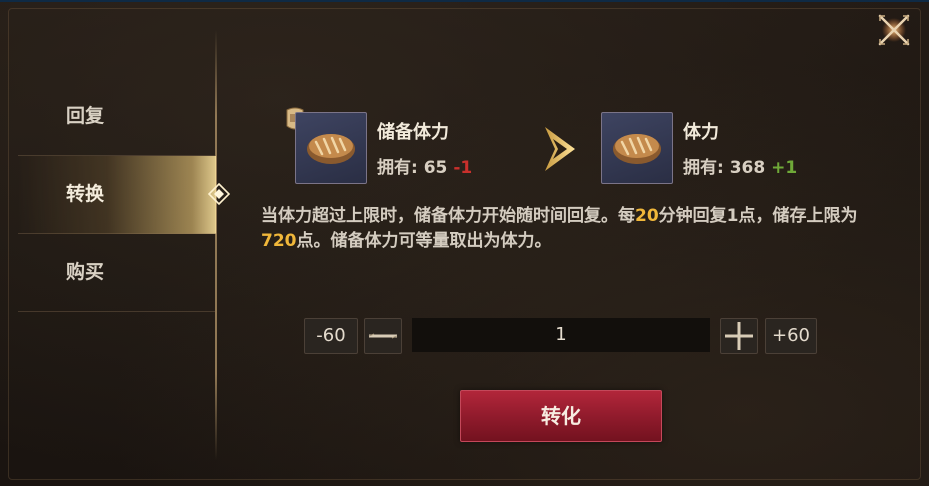 The image size is (929, 486). I want to click on sidebar-item-recover: 回复, so click(117, 117).